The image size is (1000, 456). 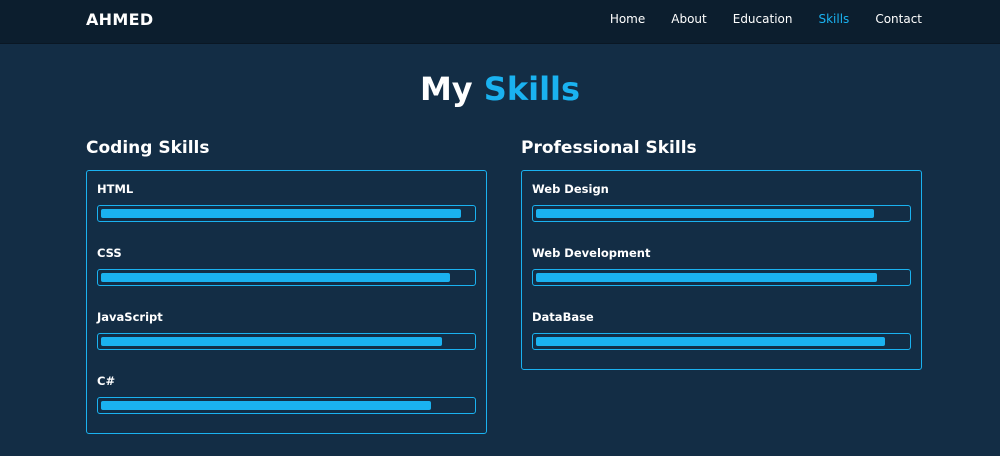 I want to click on skill-name: C#, so click(x=106, y=381).